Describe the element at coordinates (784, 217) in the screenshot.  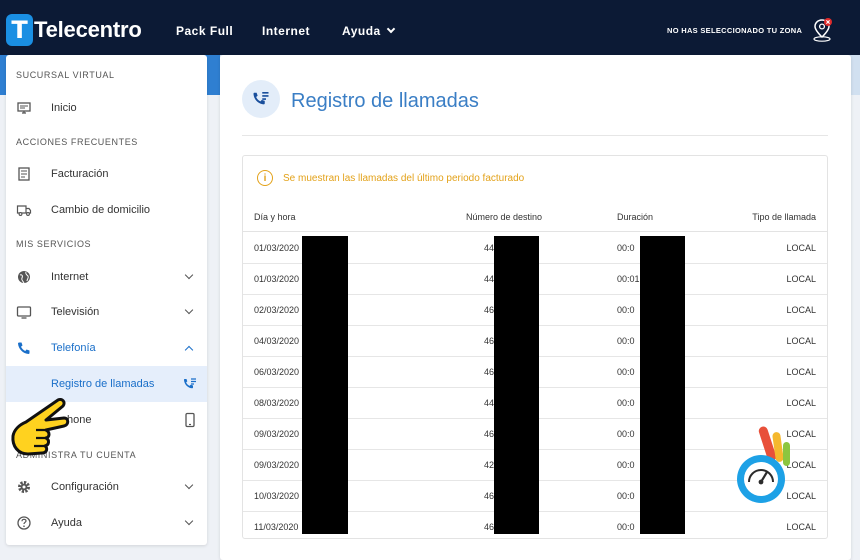
I see `column-header-type: Tipo de llamada` at that location.